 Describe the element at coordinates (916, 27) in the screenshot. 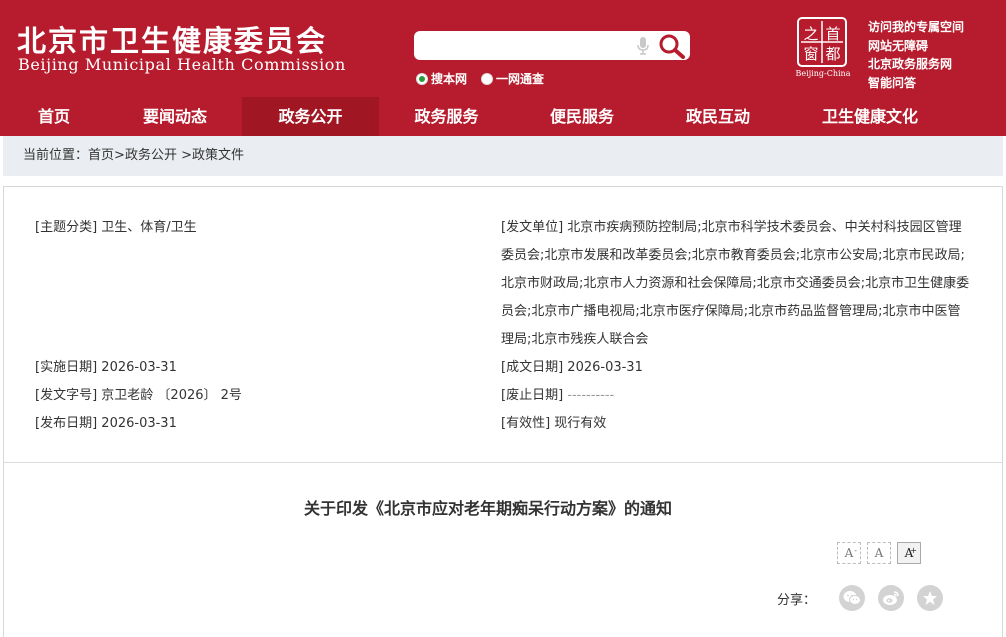

I see `link-personal-space: 访问我的专属空间` at that location.